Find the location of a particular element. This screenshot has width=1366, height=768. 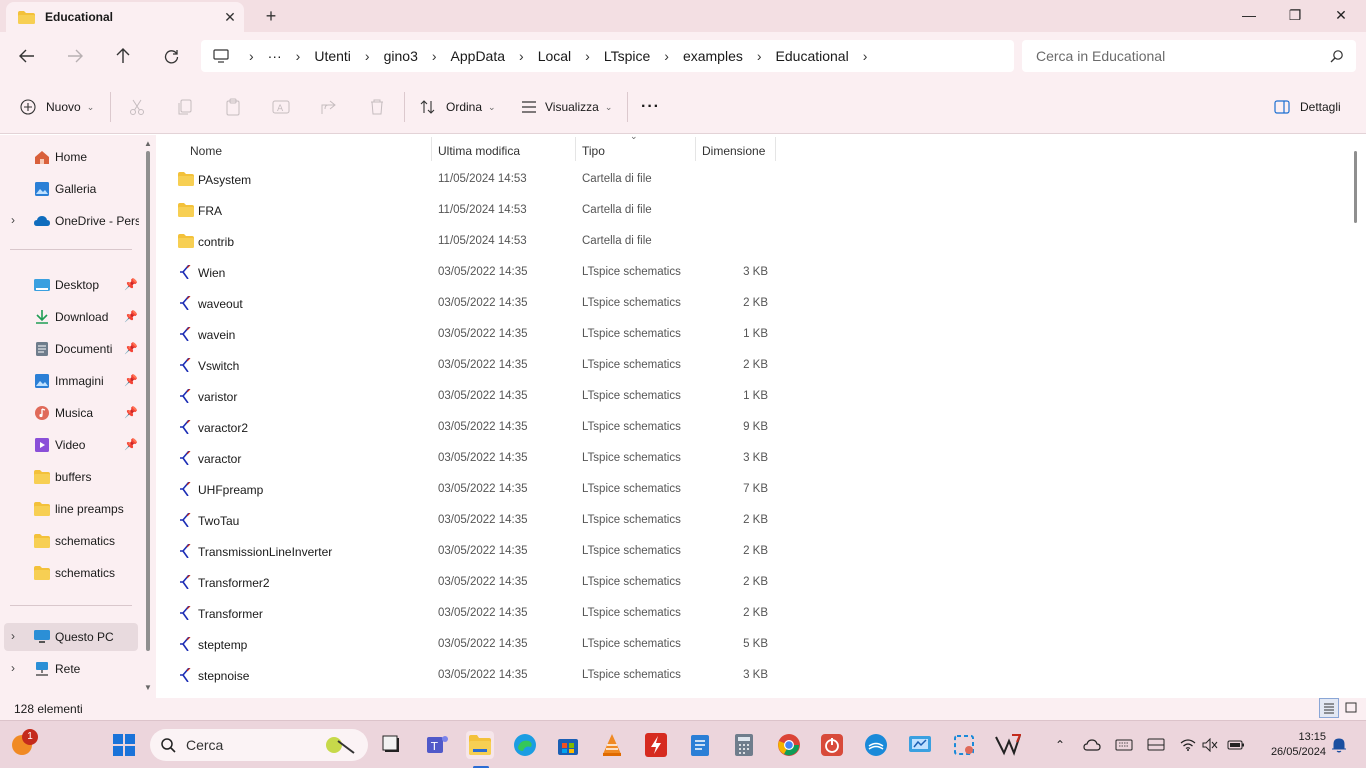

table-row: contrib 11/05/2024 14:53 Cartella di file is located at coordinates (624, 241).